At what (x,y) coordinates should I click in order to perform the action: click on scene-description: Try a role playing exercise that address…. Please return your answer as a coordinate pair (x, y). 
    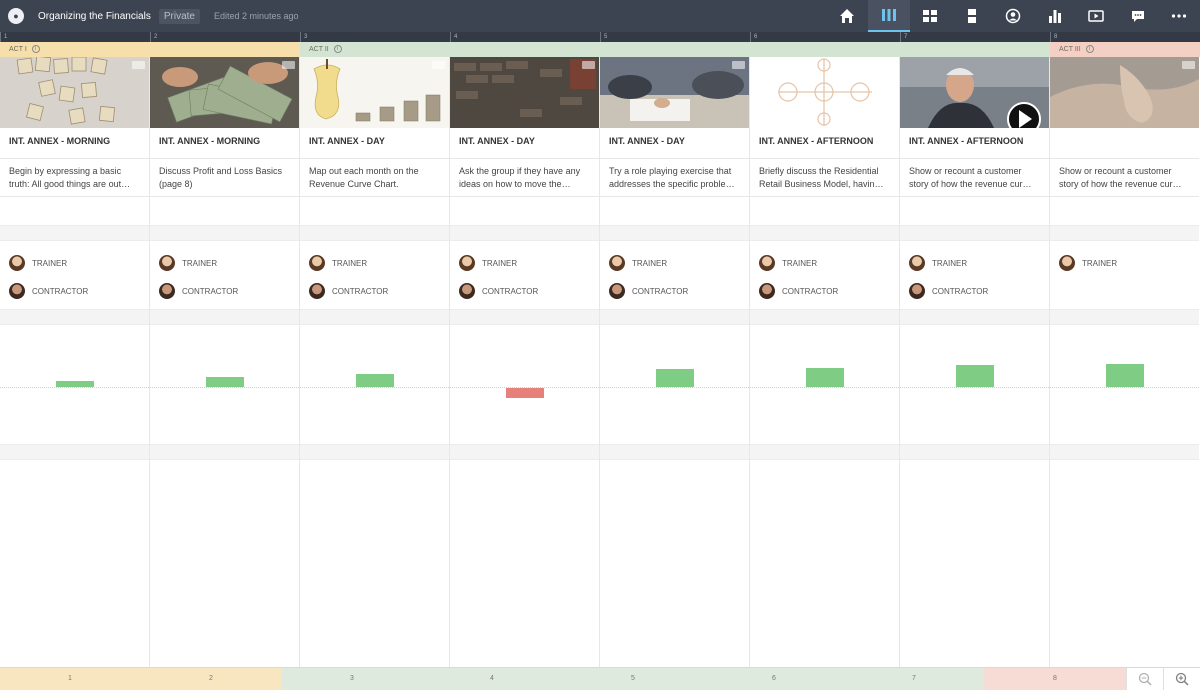
    Looking at the image, I should click on (674, 178).